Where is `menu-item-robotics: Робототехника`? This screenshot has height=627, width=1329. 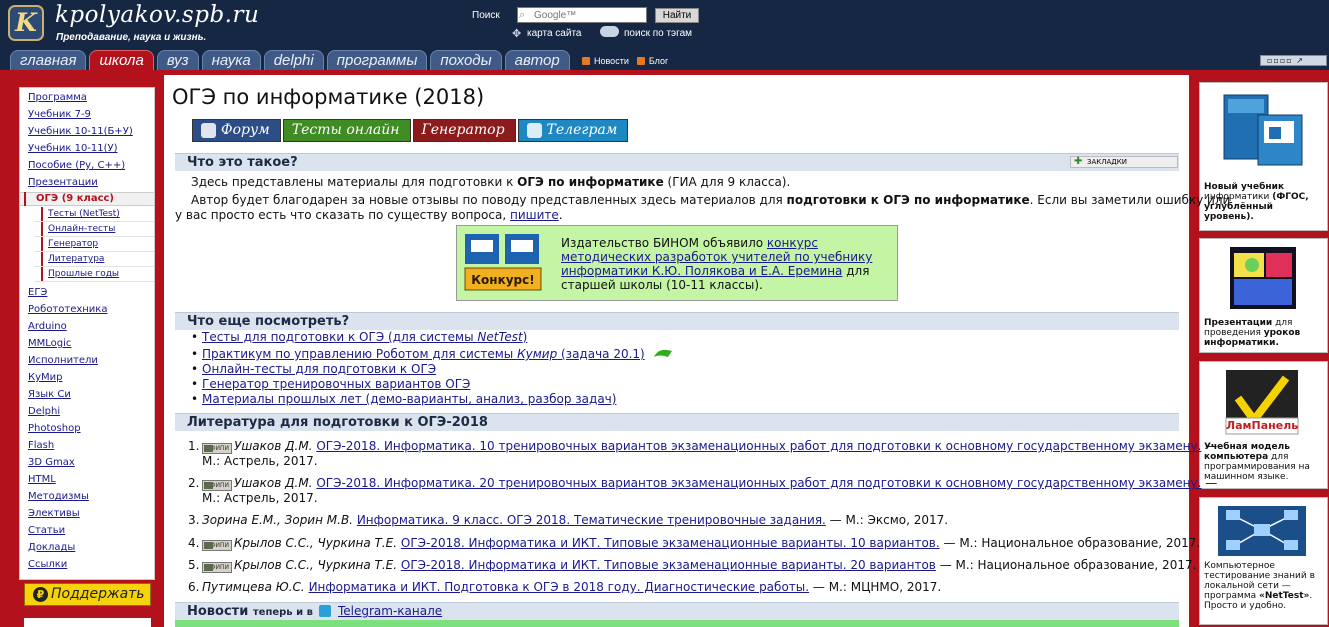
menu-item-robotics: Робототехника is located at coordinates (67, 309).